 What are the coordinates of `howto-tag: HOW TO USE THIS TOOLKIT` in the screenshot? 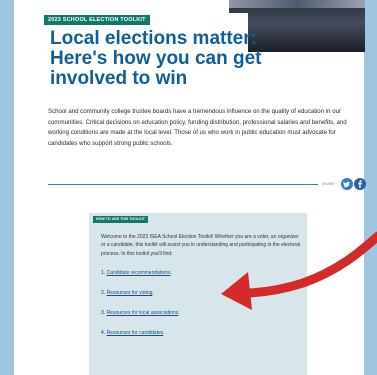 It's located at (120, 219).